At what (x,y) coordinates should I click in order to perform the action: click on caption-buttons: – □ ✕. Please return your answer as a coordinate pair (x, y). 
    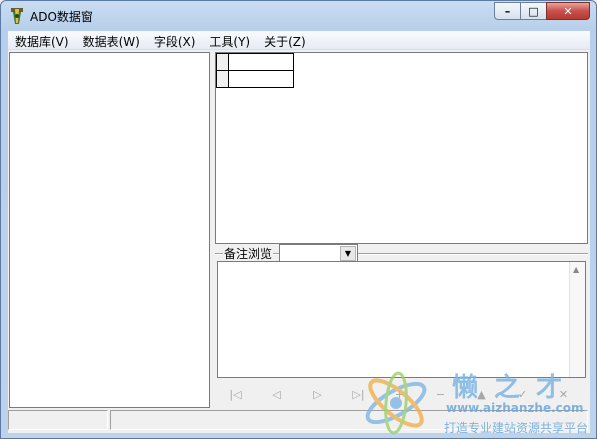
    Looking at the image, I should click on (542, 11).